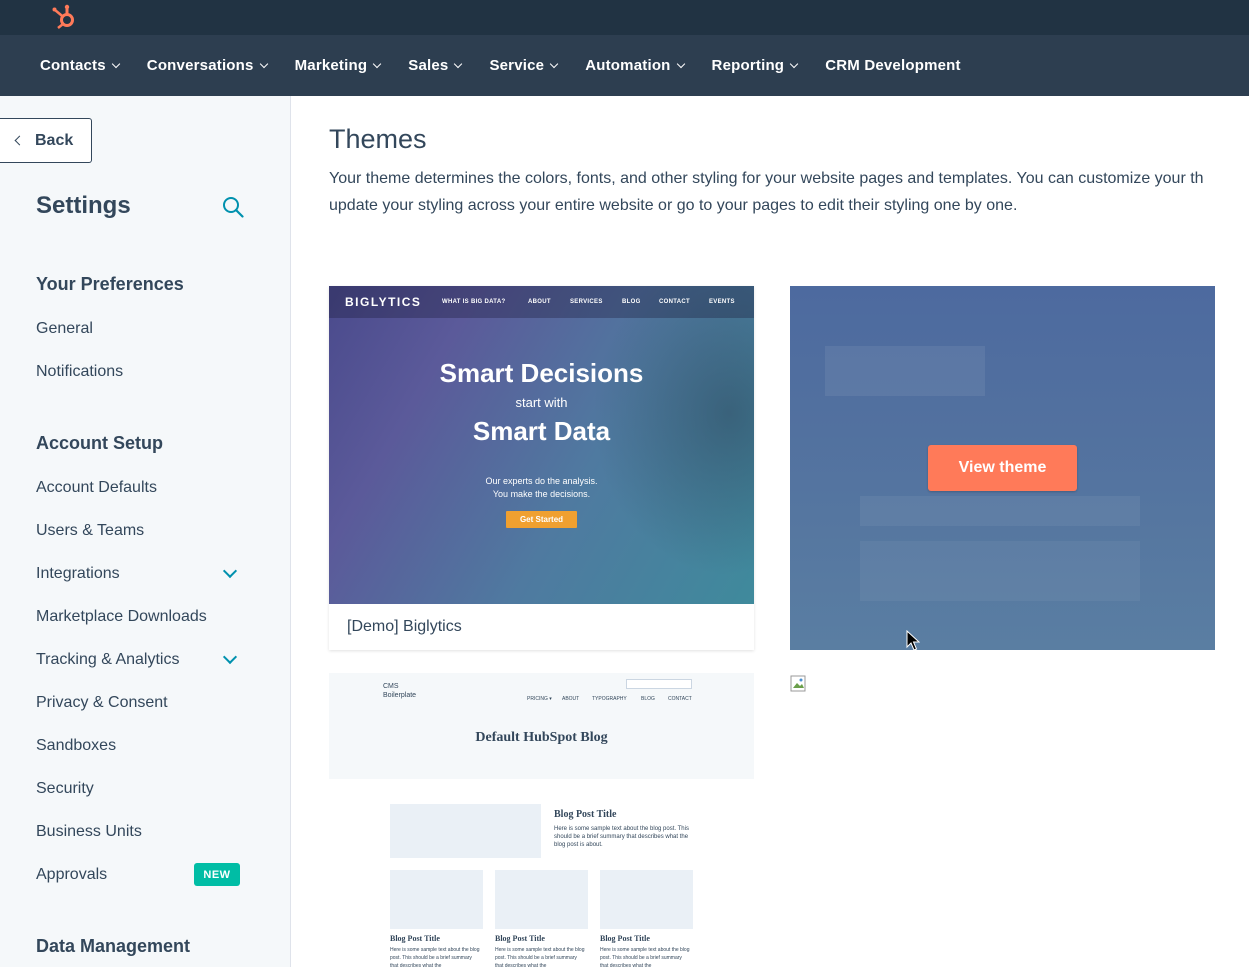 This screenshot has height=967, width=1249. Describe the element at coordinates (79, 372) in the screenshot. I see `sidebar-item-notifications: Notifications` at that location.